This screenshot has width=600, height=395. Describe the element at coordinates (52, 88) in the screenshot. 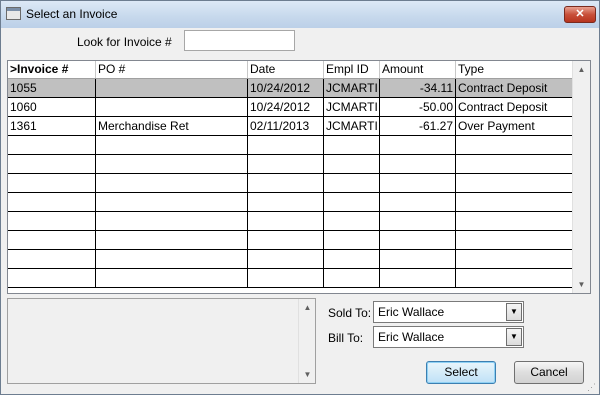

I see `cell-invoice: 1055` at that location.